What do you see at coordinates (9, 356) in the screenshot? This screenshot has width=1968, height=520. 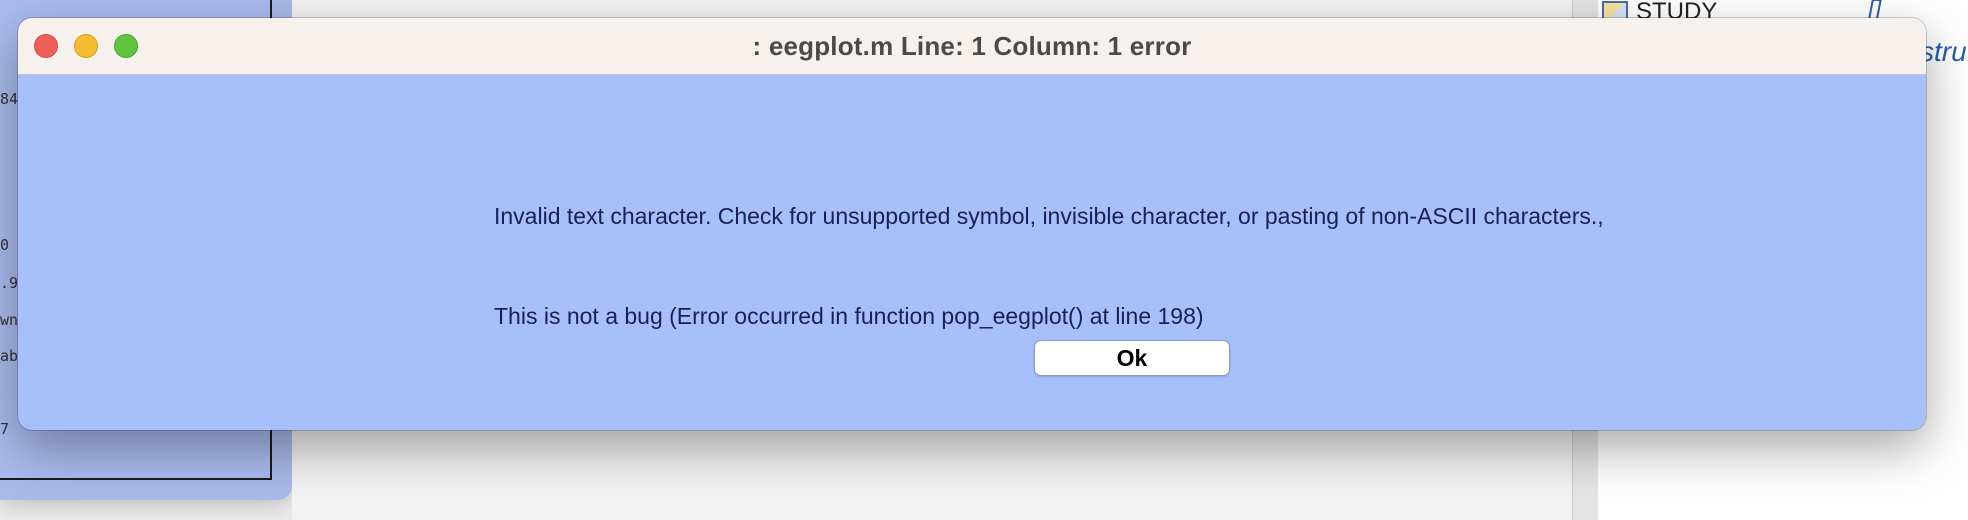 I see `background-left-text: ab` at bounding box center [9, 356].